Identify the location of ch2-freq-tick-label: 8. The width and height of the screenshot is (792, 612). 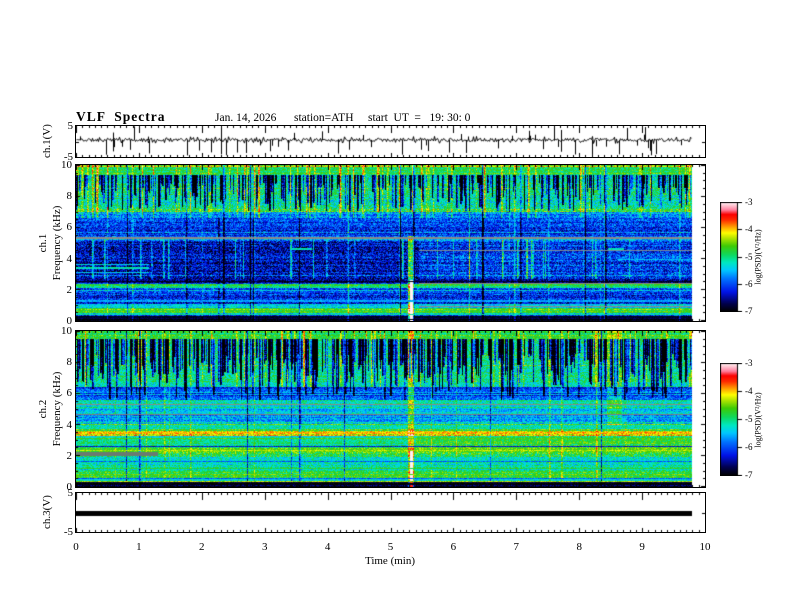
(69, 362).